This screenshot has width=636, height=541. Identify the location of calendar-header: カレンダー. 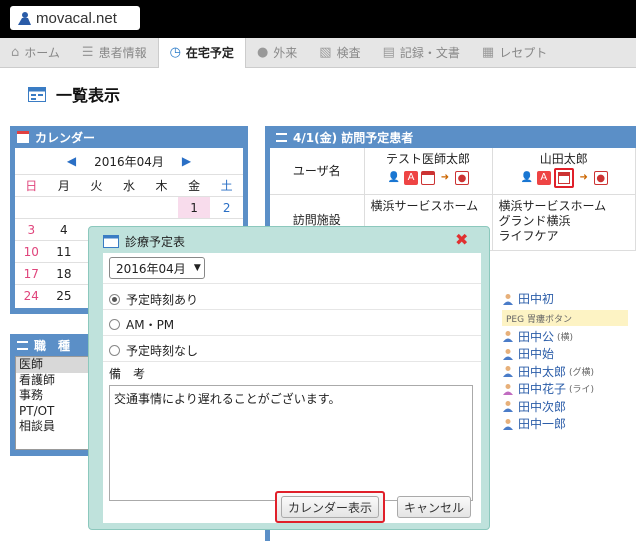
(129, 137).